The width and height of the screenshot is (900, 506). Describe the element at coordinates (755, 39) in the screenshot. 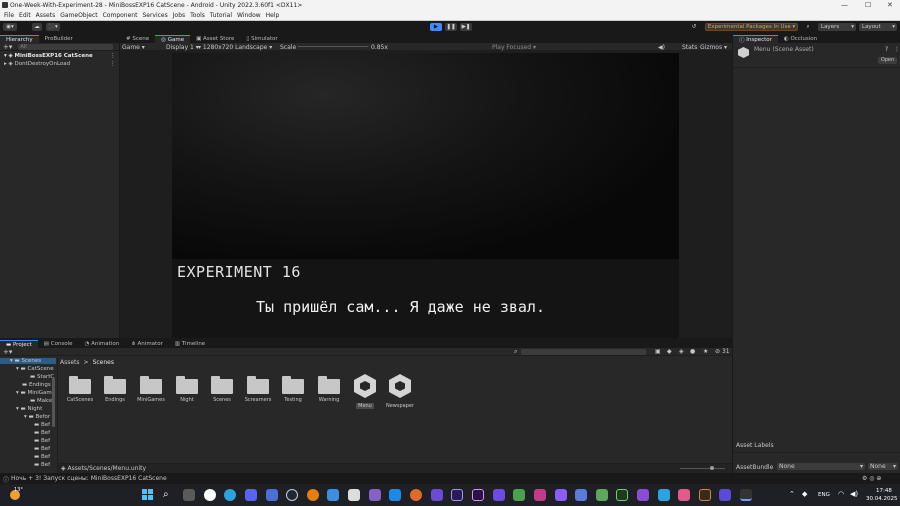

I see `tab-inspector: ⓘ Inspector` at that location.